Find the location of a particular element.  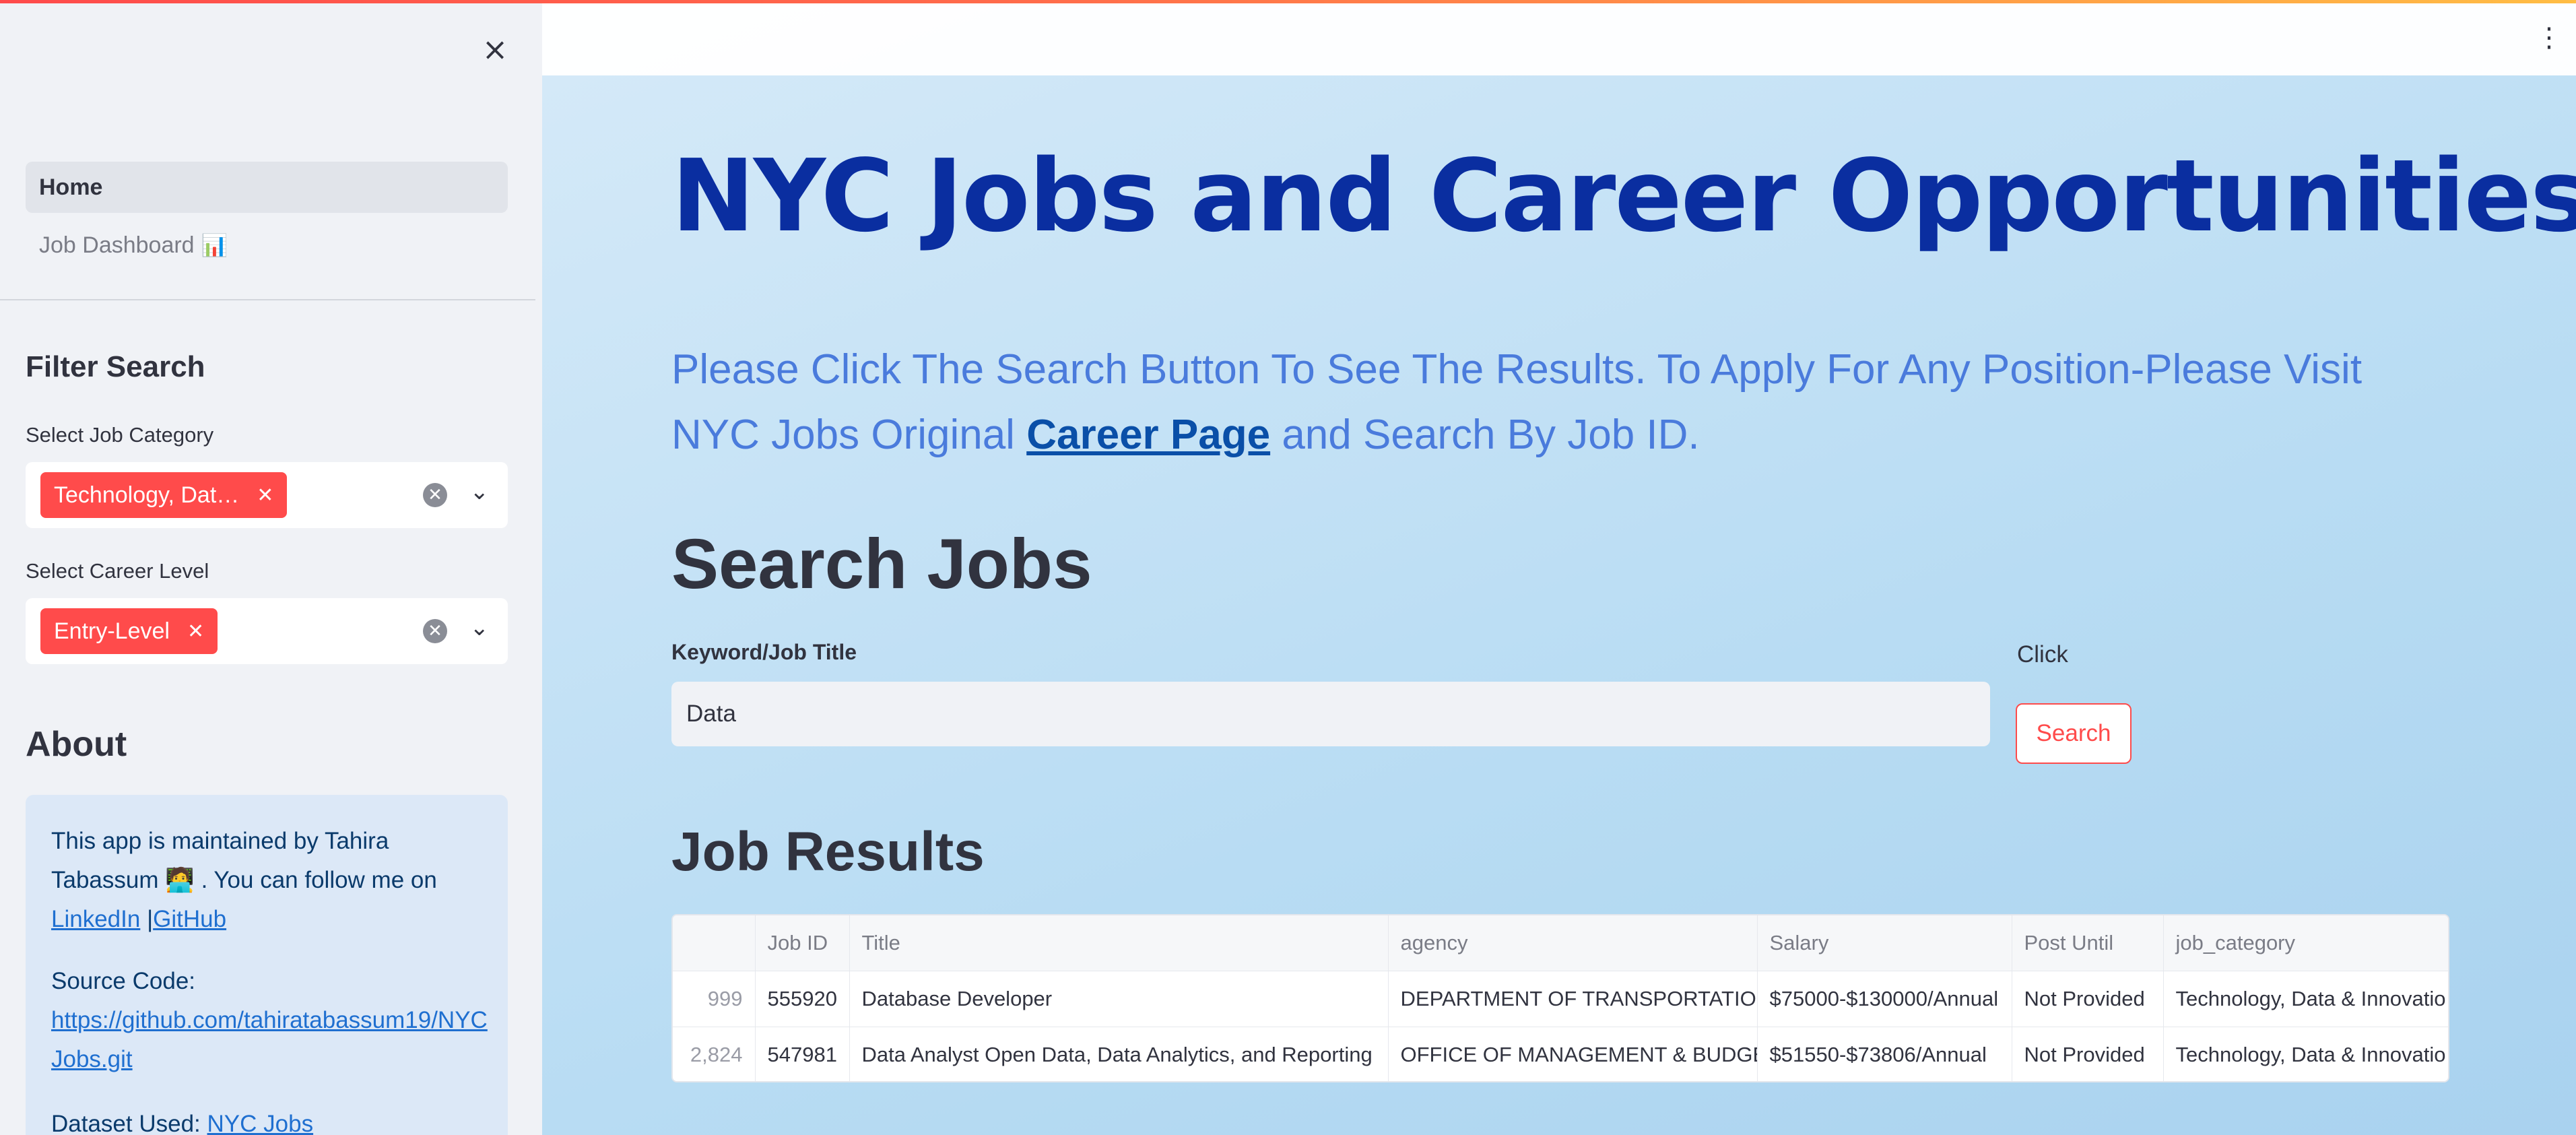

column-header: job_category is located at coordinates (2305, 943).